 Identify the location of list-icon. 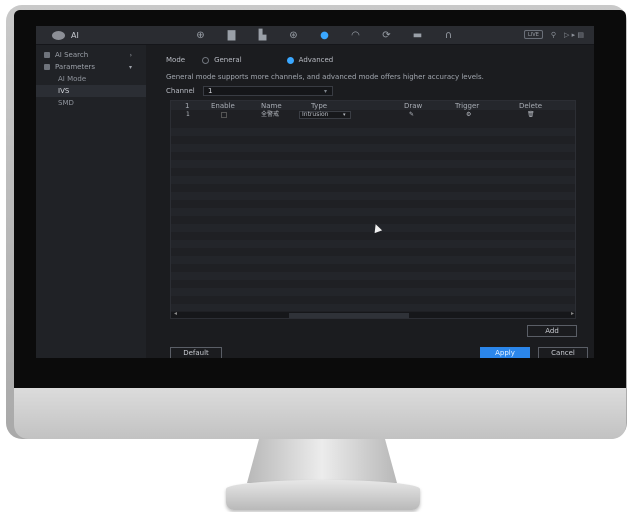
(47, 67).